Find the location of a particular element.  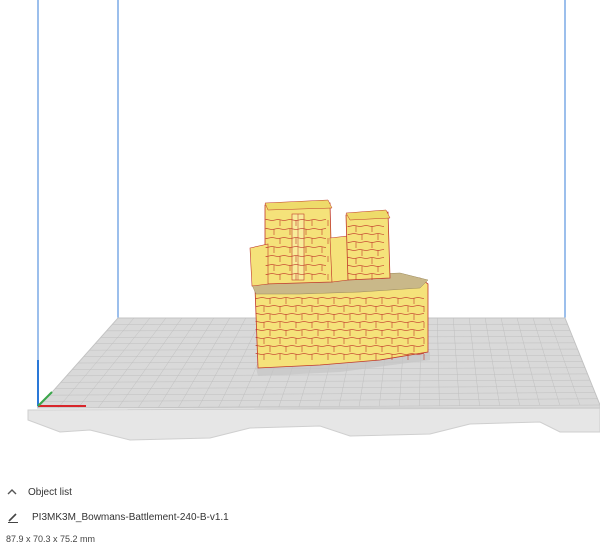

chevron-up-icon is located at coordinates (12, 492).